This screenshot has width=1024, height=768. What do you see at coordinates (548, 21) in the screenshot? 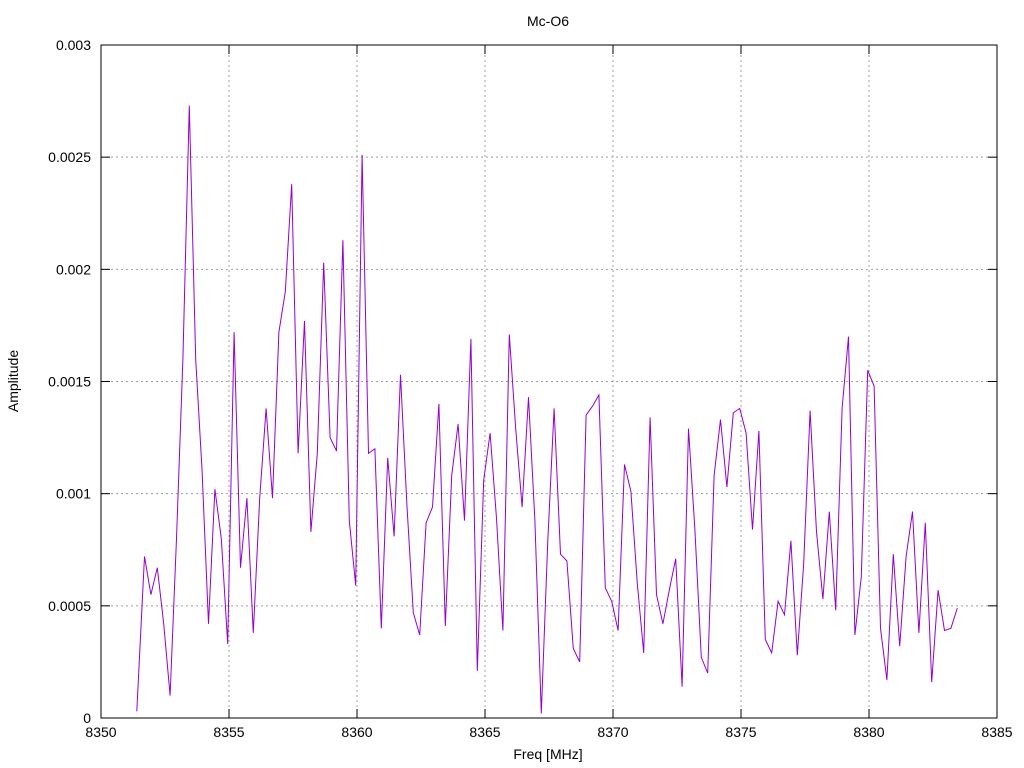
I see `chart-title: Mc-O6` at bounding box center [548, 21].